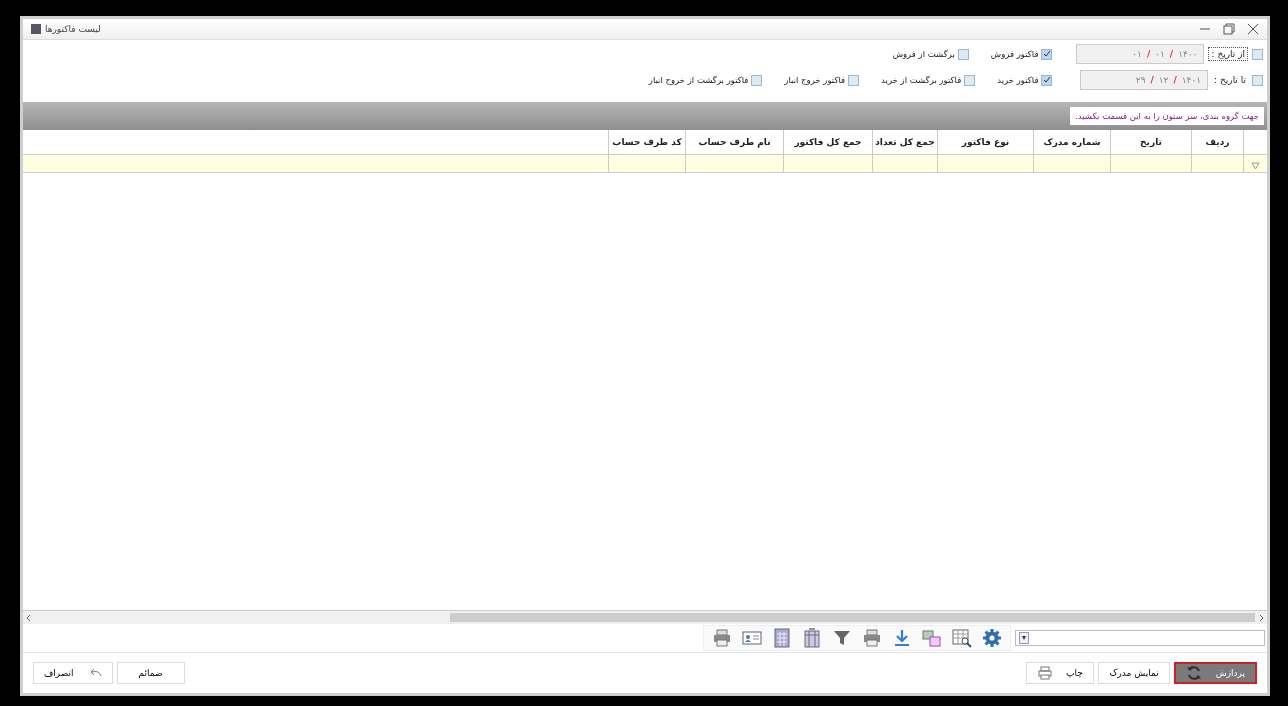 This screenshot has height=706, width=1288. I want to click on columns-icon, so click(812, 638).